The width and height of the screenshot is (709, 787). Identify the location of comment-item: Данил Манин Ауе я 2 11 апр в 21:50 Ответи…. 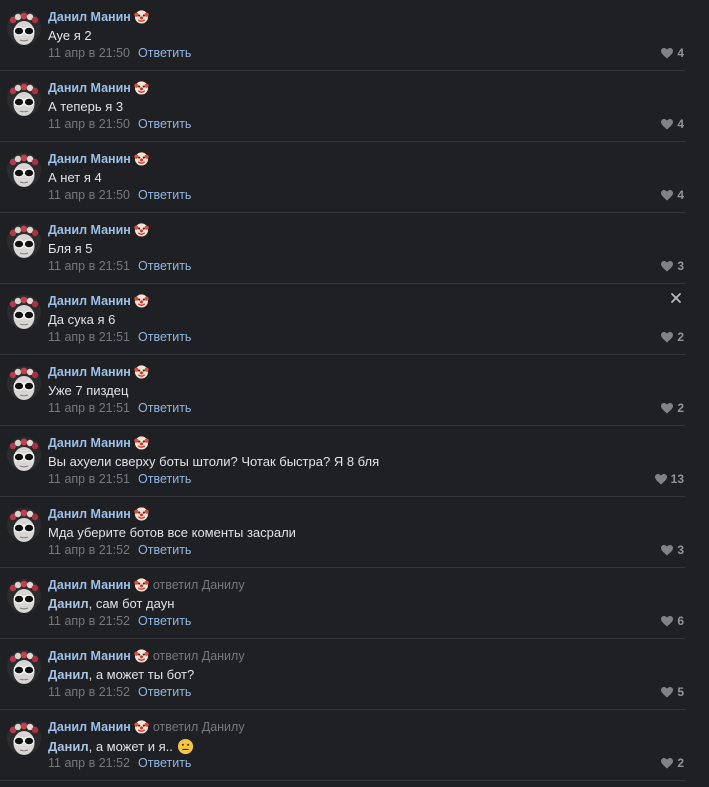
(354, 35).